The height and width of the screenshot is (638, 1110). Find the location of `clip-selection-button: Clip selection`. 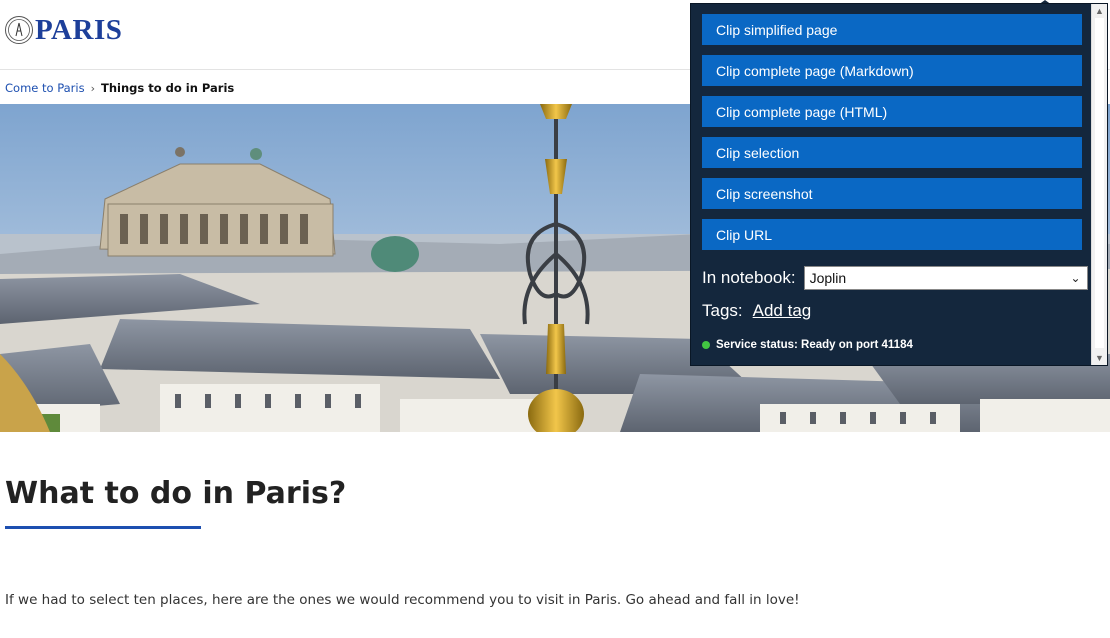

clip-selection-button: Clip selection is located at coordinates (892, 152).